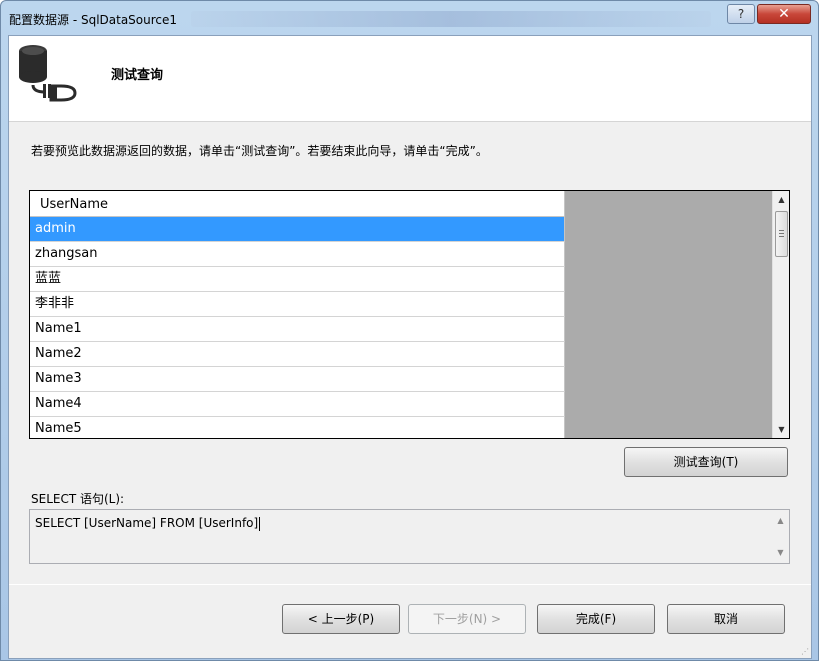  What do you see at coordinates (410, 584) in the screenshot?
I see `footer-separator` at bounding box center [410, 584].